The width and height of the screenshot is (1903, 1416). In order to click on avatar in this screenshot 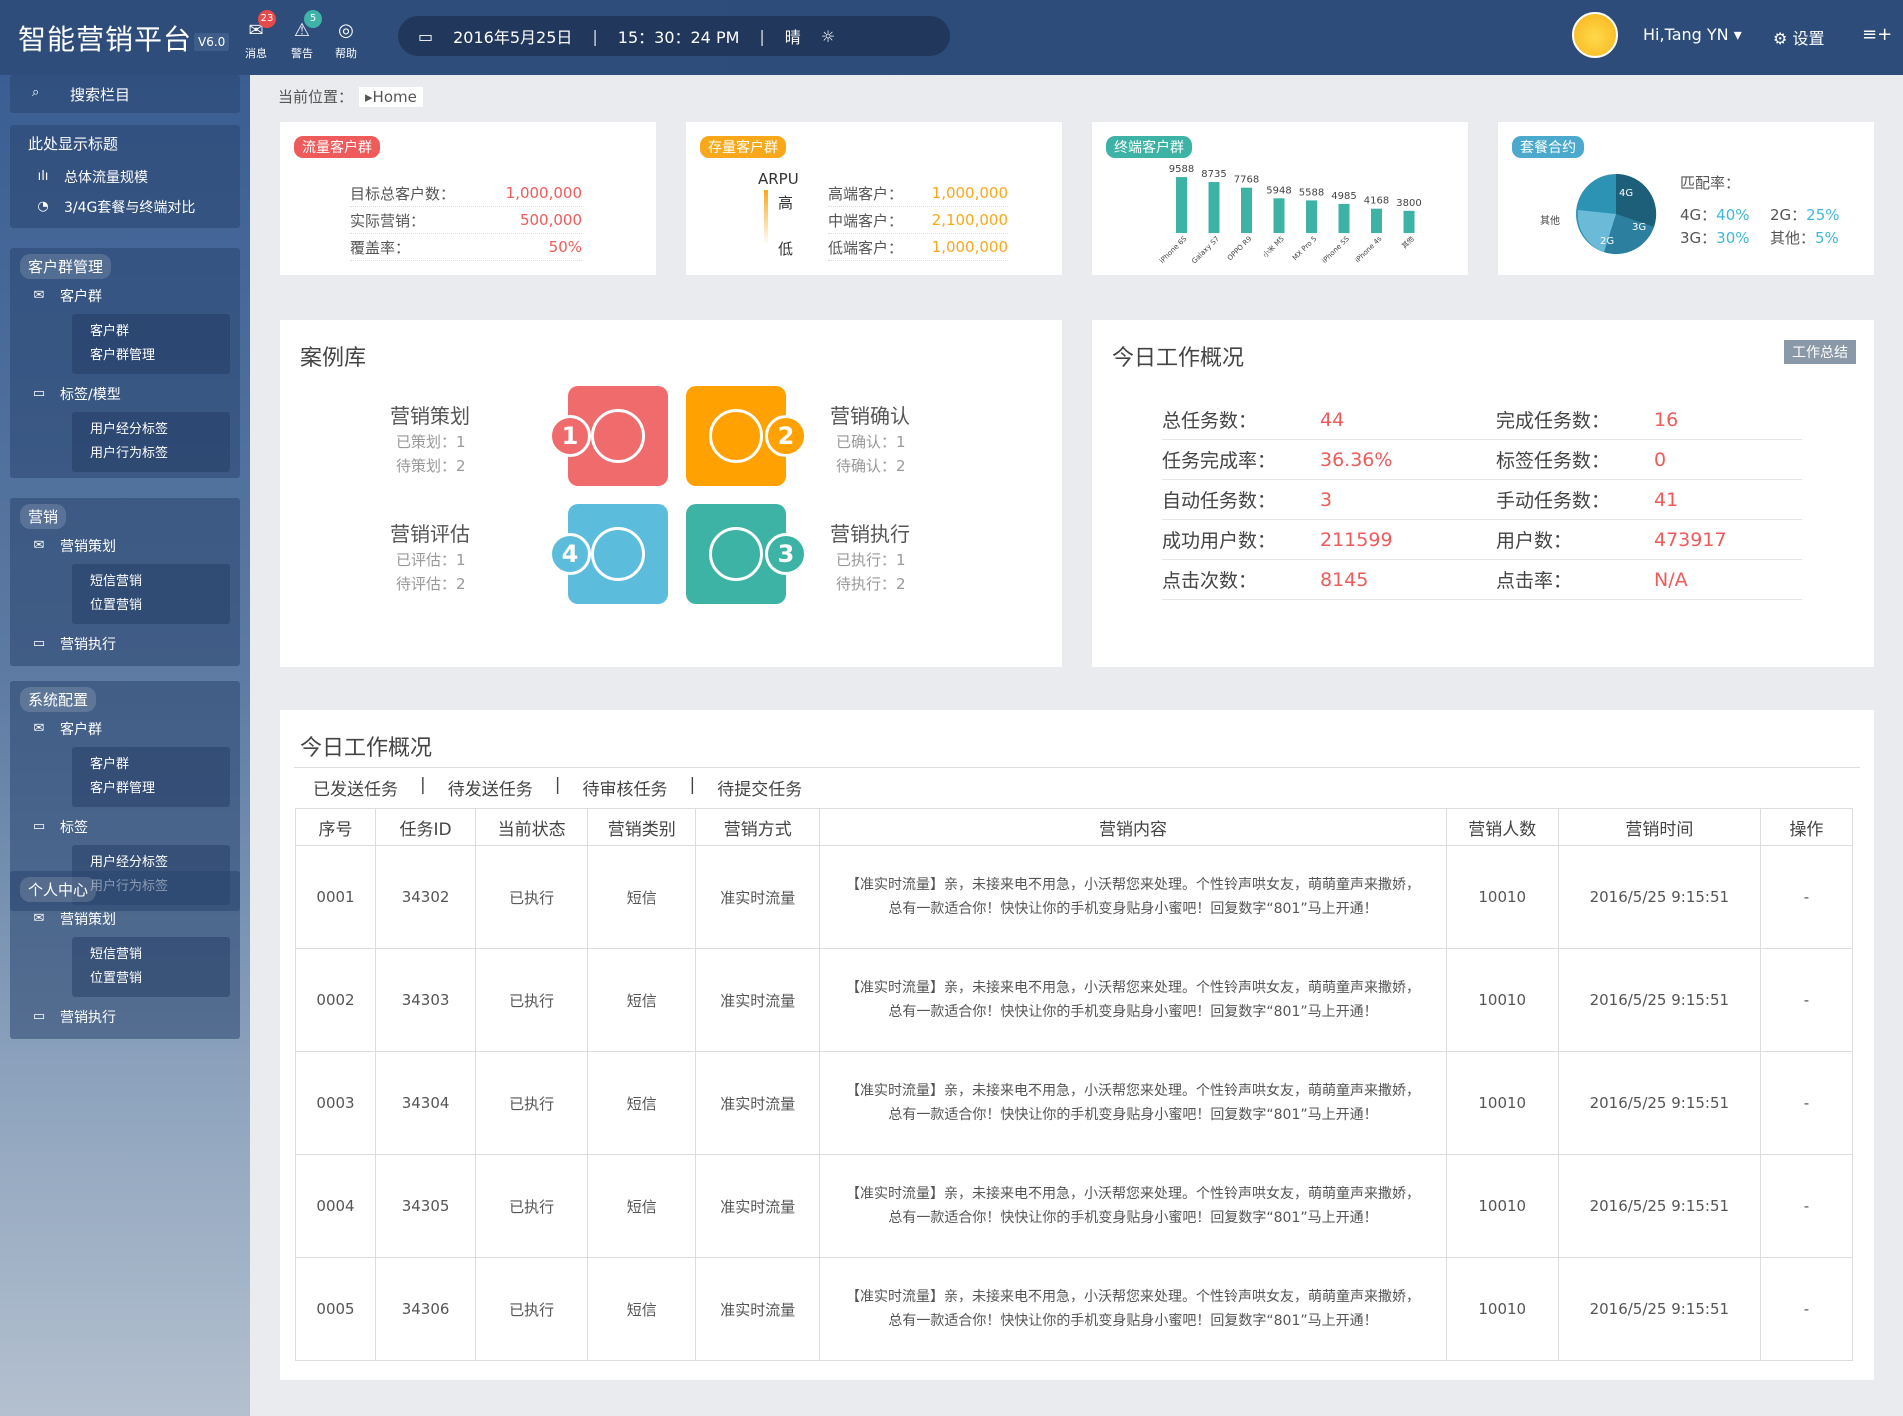, I will do `click(1595, 35)`.